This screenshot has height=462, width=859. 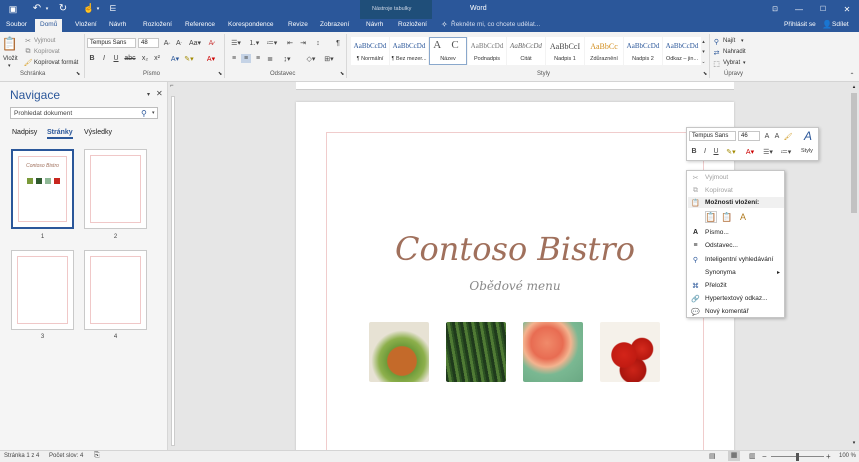 I want to click on font-launcher-icon: ⬊, so click(x=220, y=74).